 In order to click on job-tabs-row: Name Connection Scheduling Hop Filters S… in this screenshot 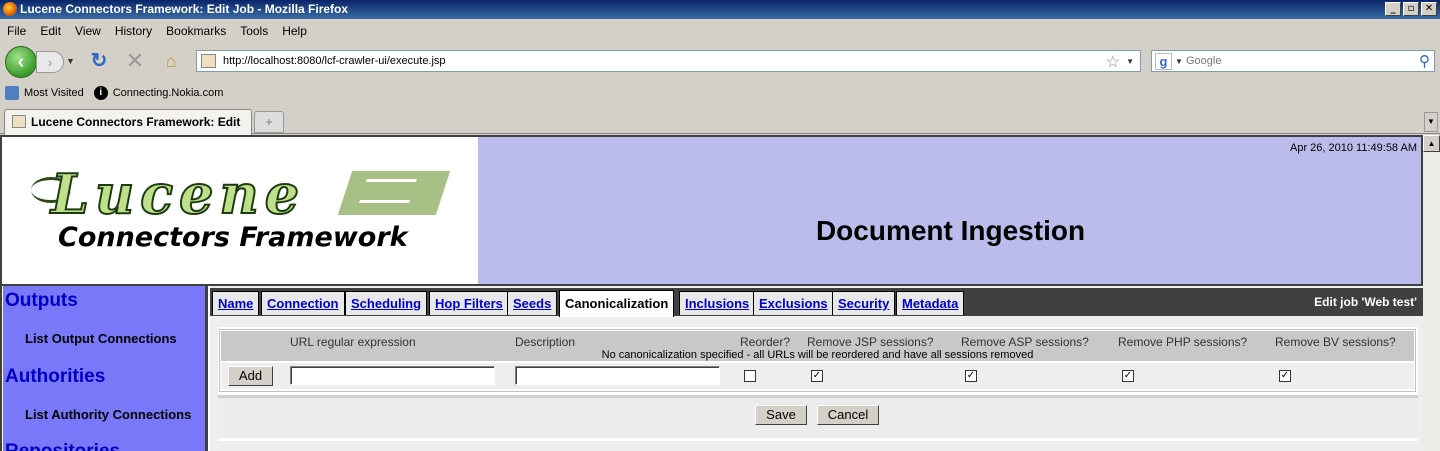, I will do `click(816, 302)`.